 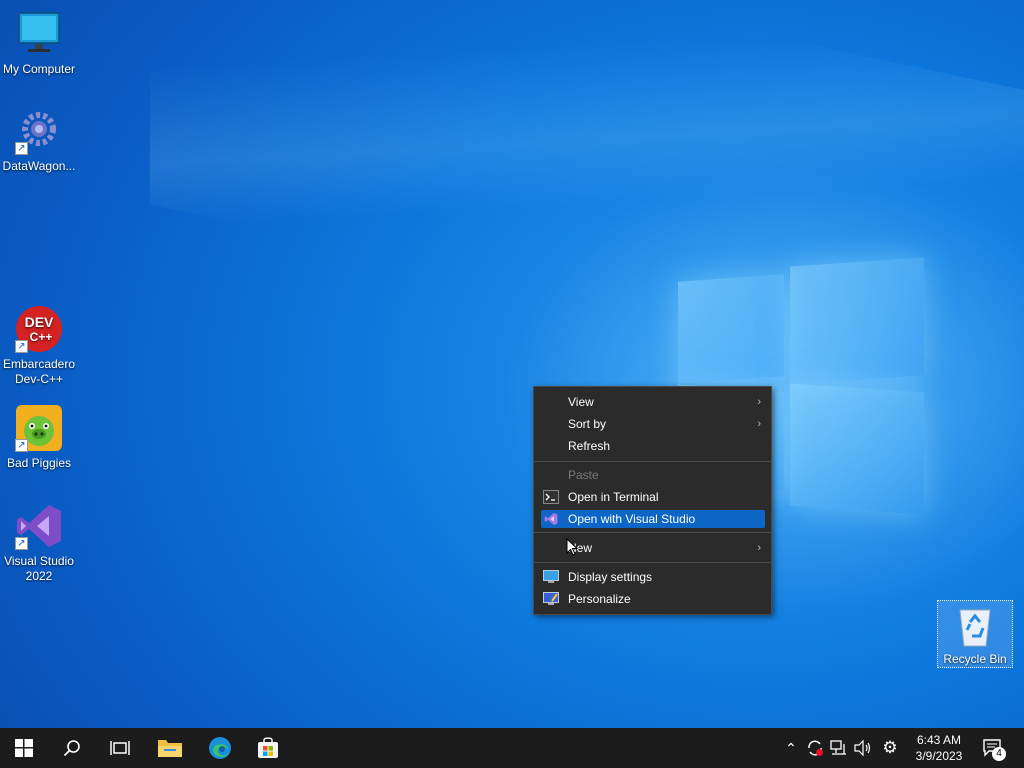 I want to click on menu-item-label: Display settings, so click(x=610, y=577).